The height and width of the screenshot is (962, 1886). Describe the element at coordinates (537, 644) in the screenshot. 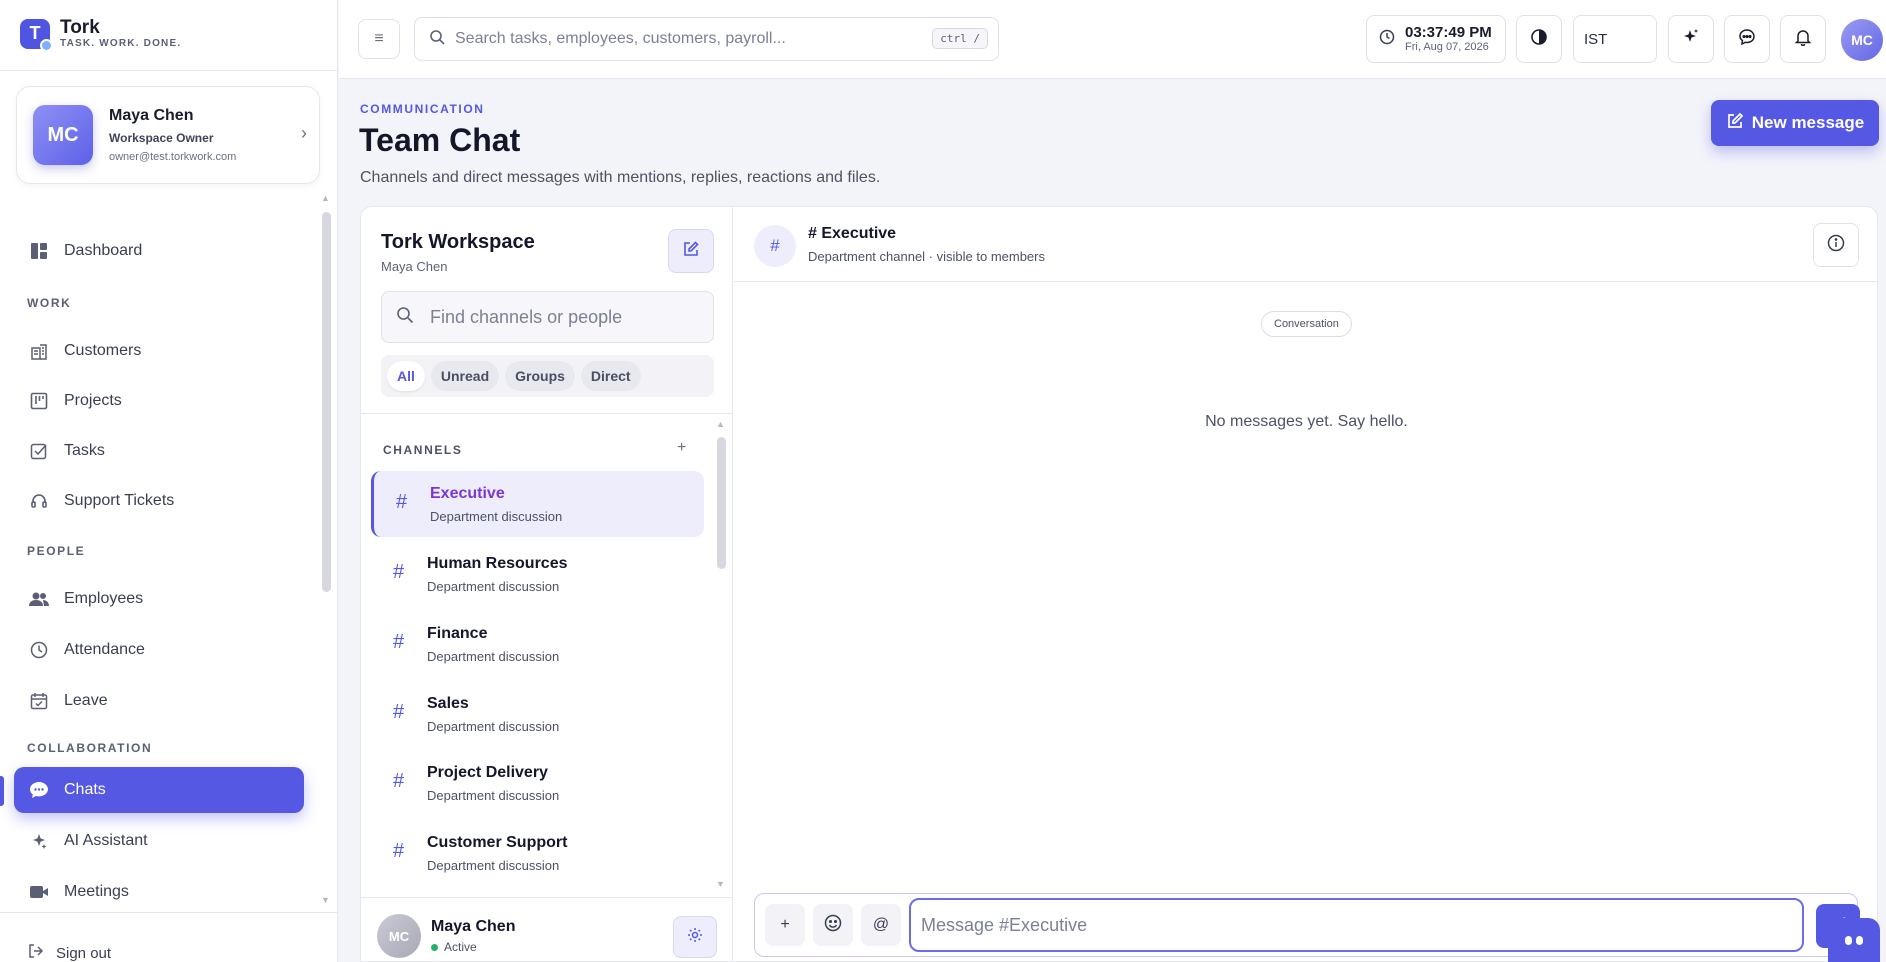

I see `channel-item-finance: # Finance Department discussion` at that location.